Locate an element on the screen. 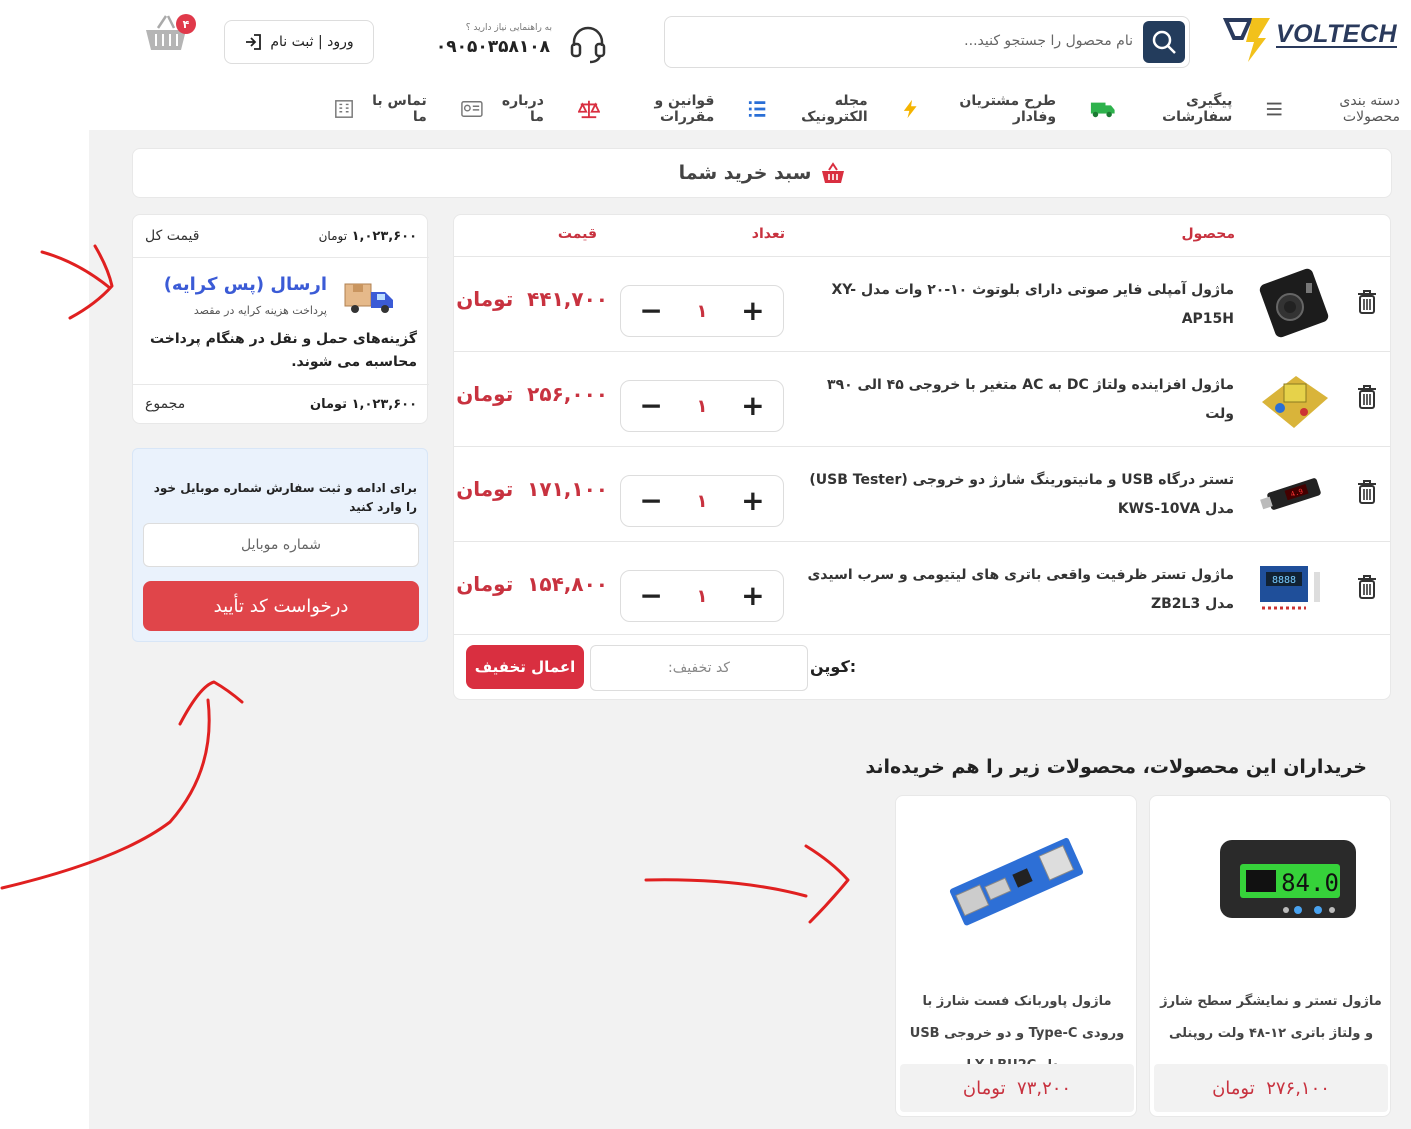  product-price: ۱۷۱,۱۰۰ تومان is located at coordinates (532, 489).